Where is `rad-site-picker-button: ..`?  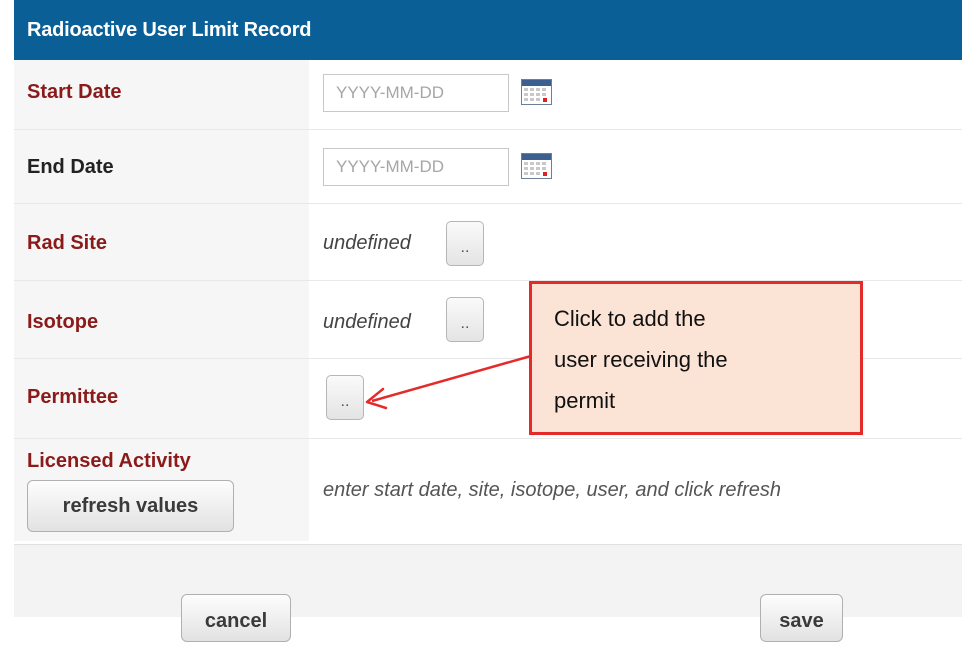
rad-site-picker-button: .. is located at coordinates (465, 243).